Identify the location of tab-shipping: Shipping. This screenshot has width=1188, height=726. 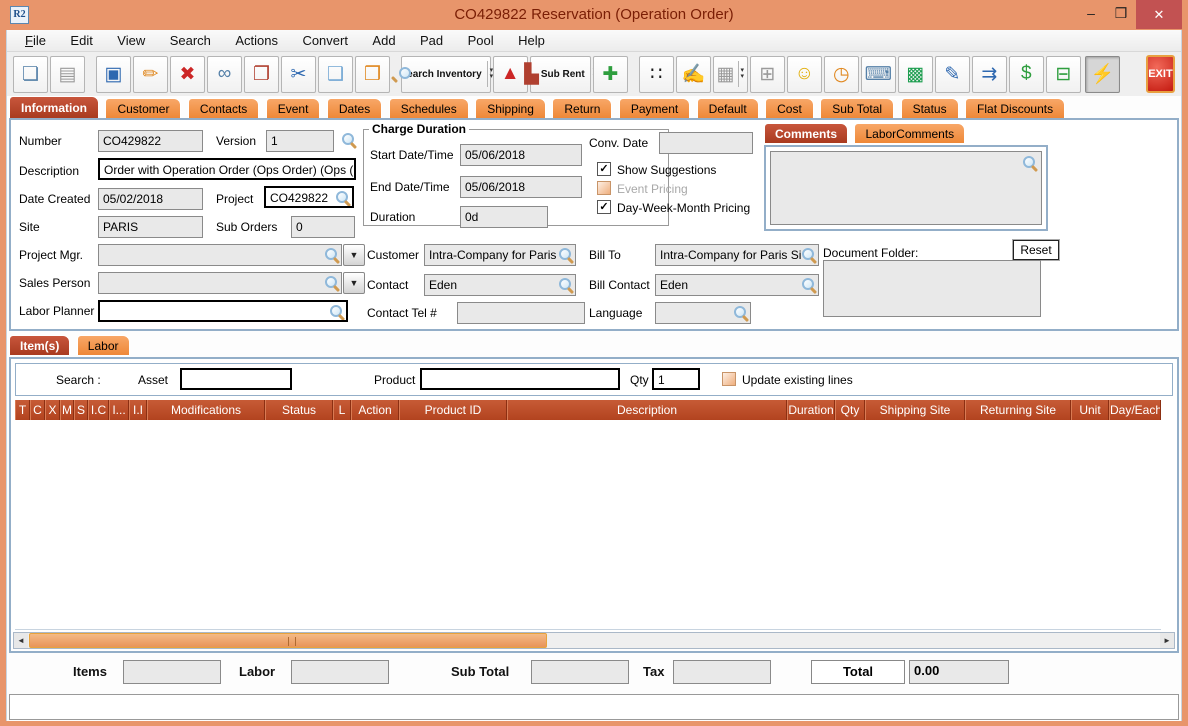
(510, 108).